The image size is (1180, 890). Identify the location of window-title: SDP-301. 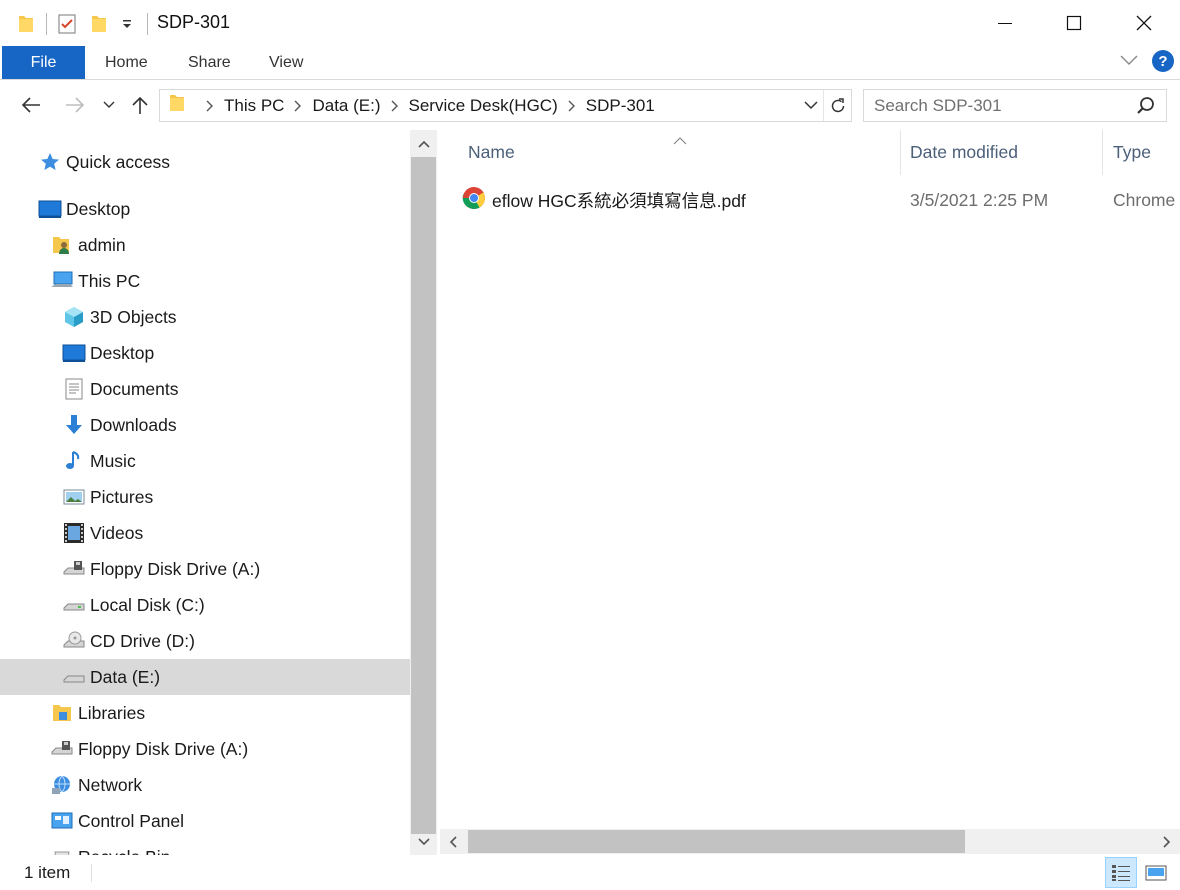
(194, 22).